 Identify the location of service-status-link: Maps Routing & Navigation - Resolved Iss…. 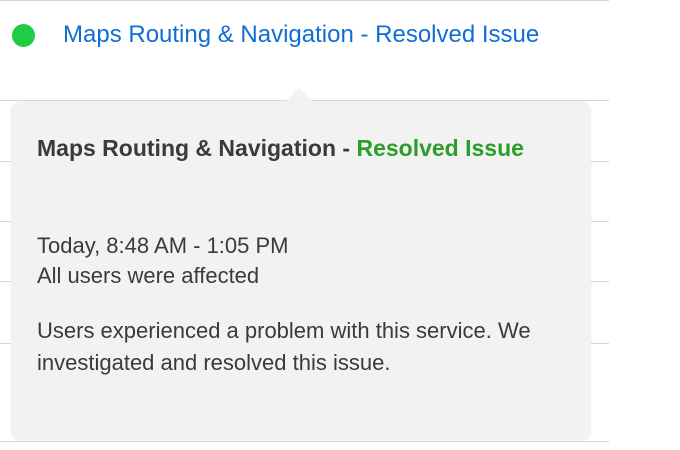
(323, 35).